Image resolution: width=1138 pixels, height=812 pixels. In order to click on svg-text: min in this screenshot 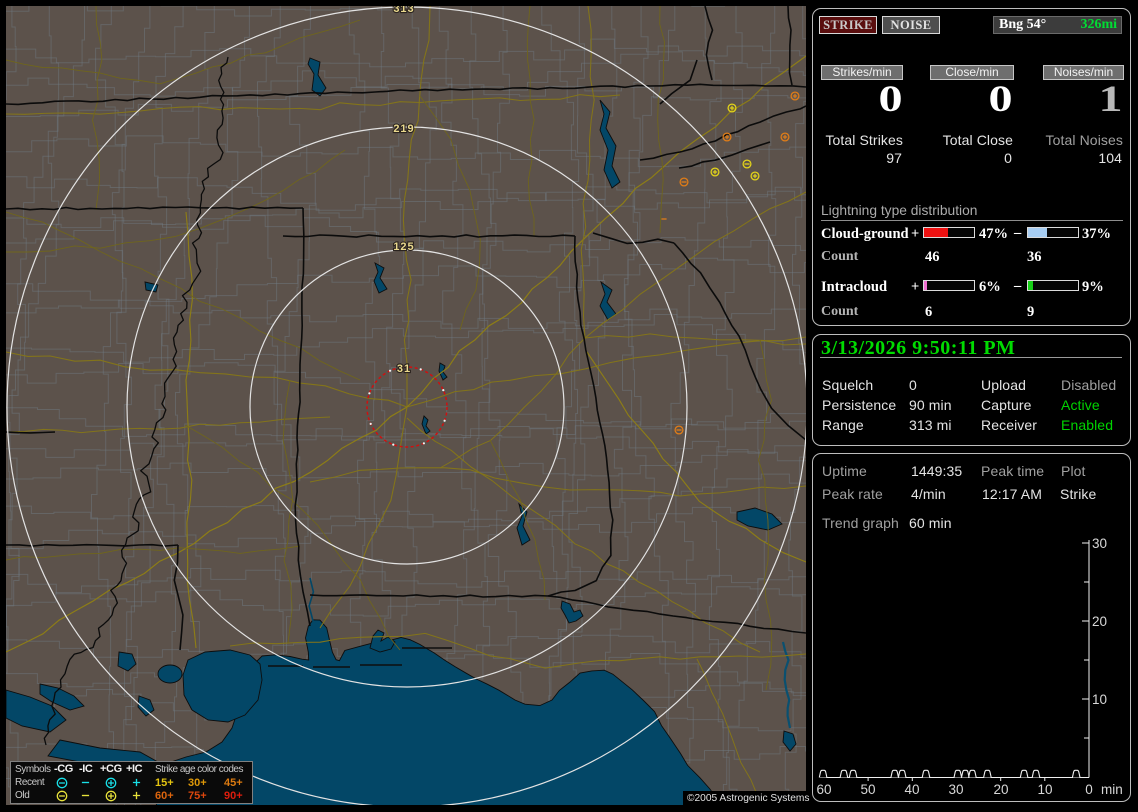, I will do `click(1112, 789)`.